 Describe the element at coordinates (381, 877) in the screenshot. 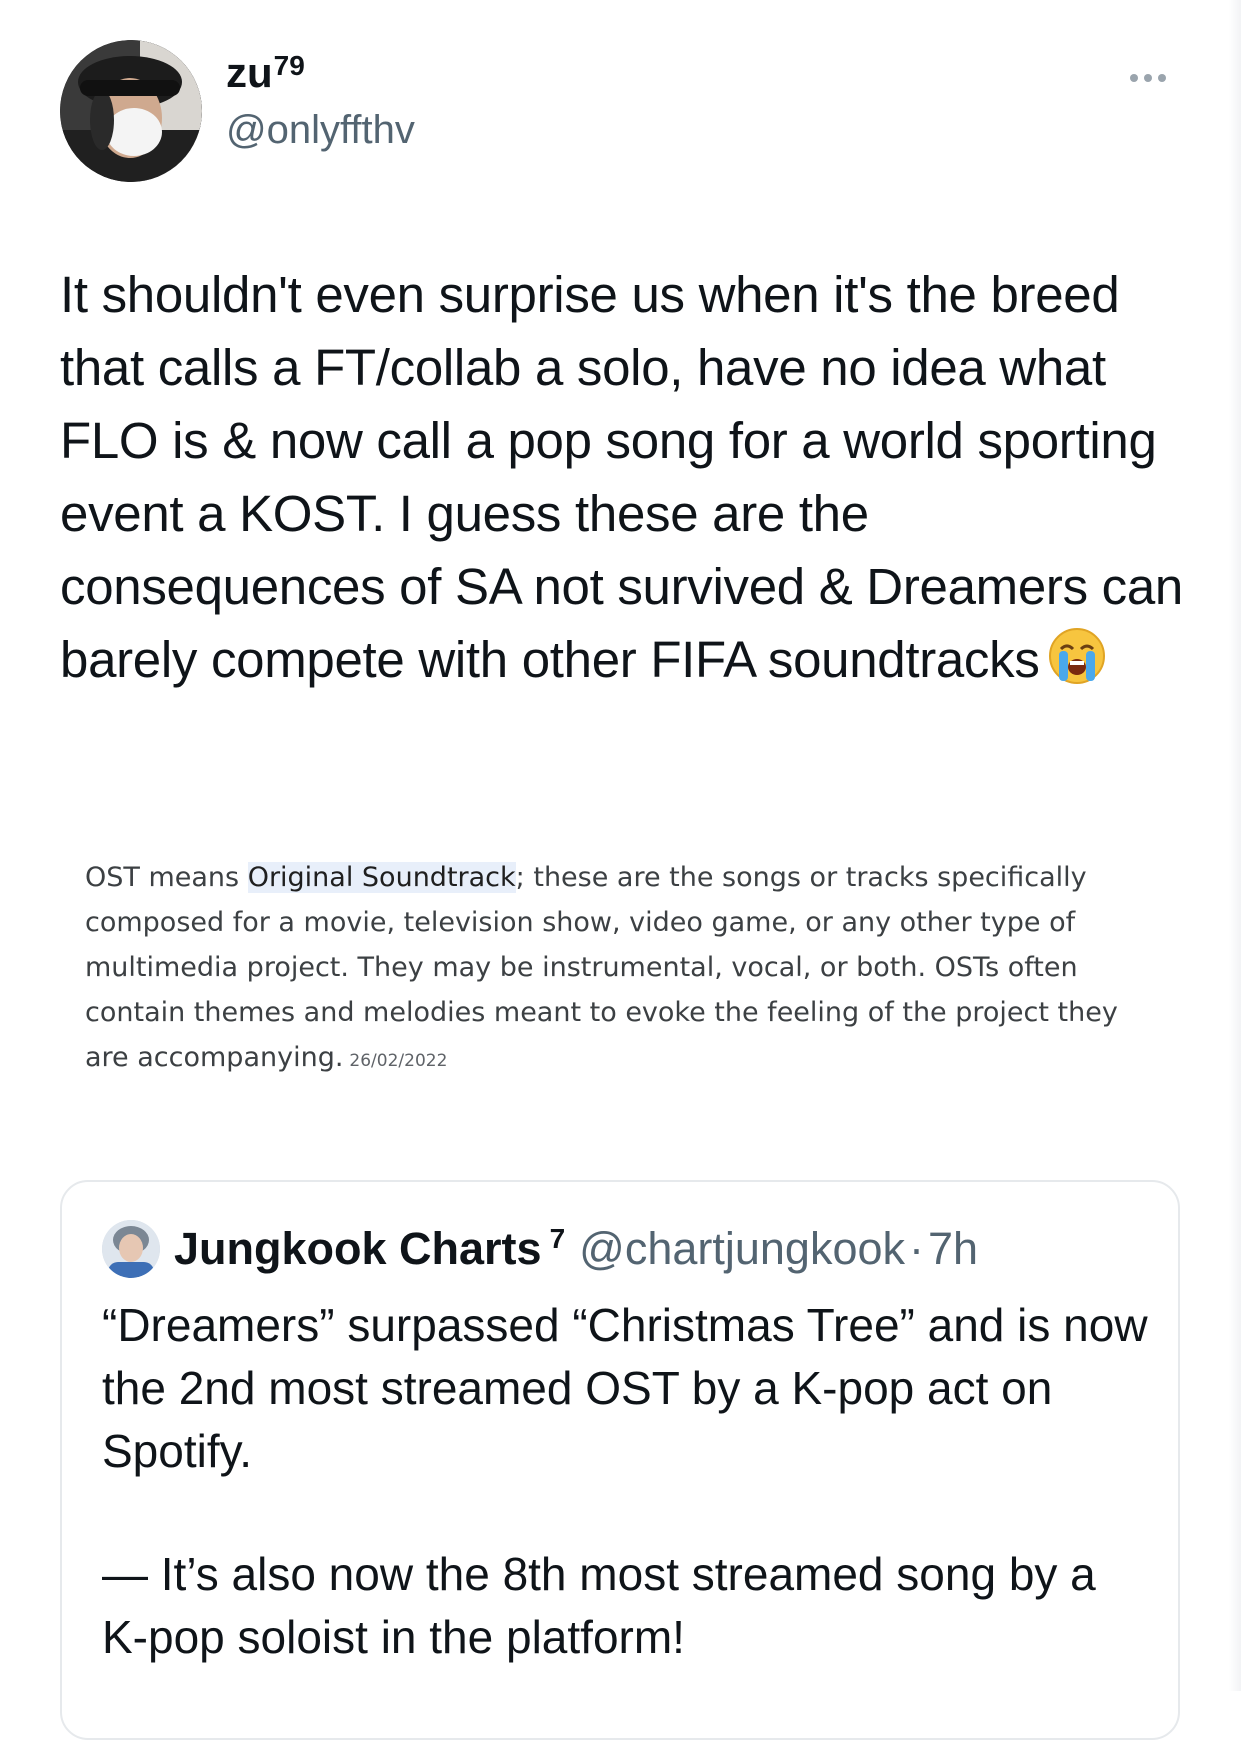

I see `definition-highlight: Original Soundtrack` at that location.